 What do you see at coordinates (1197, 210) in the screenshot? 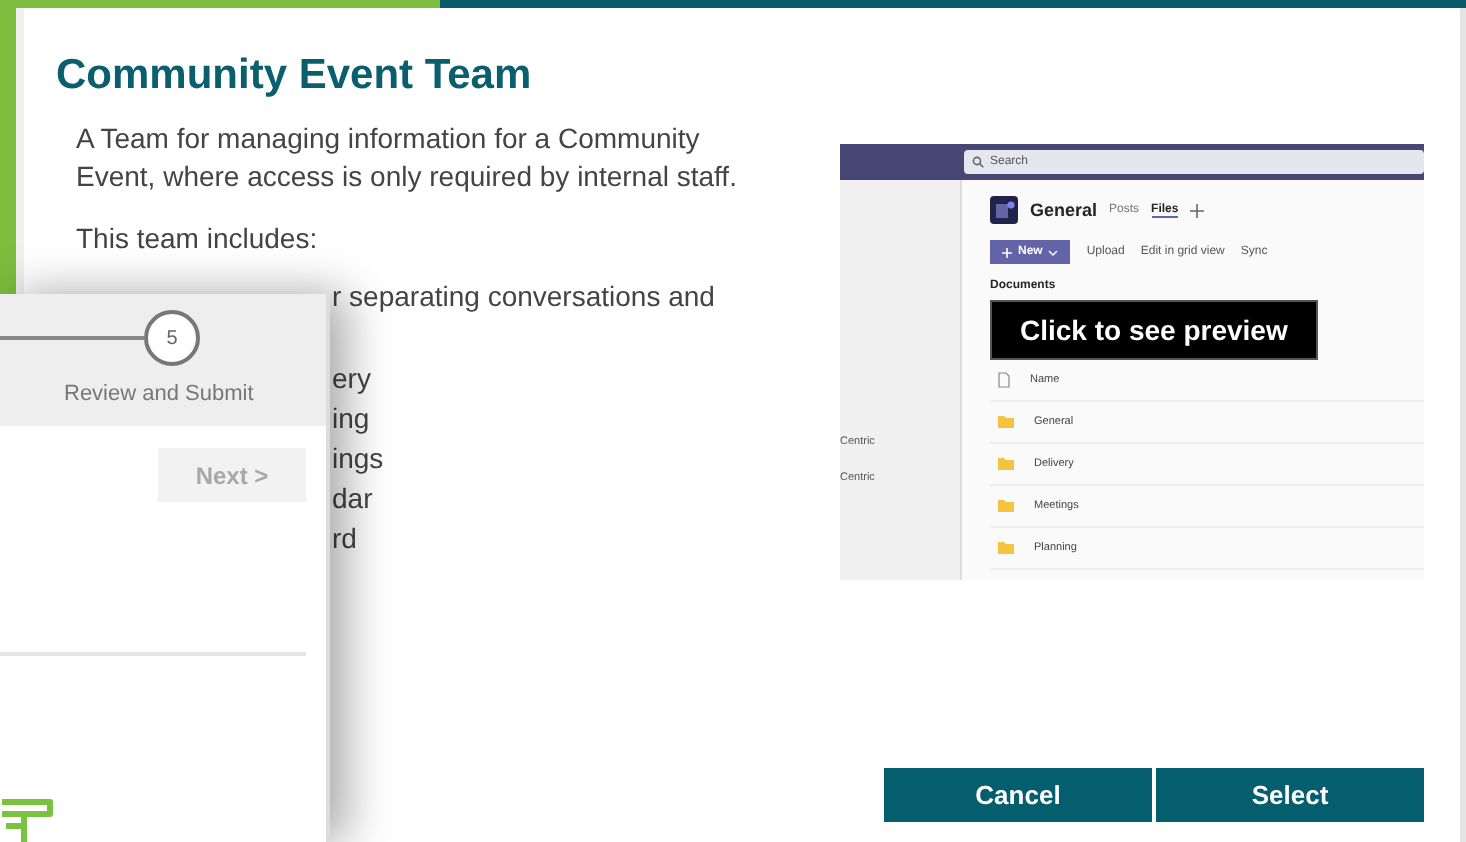
I see `add-icon` at bounding box center [1197, 210].